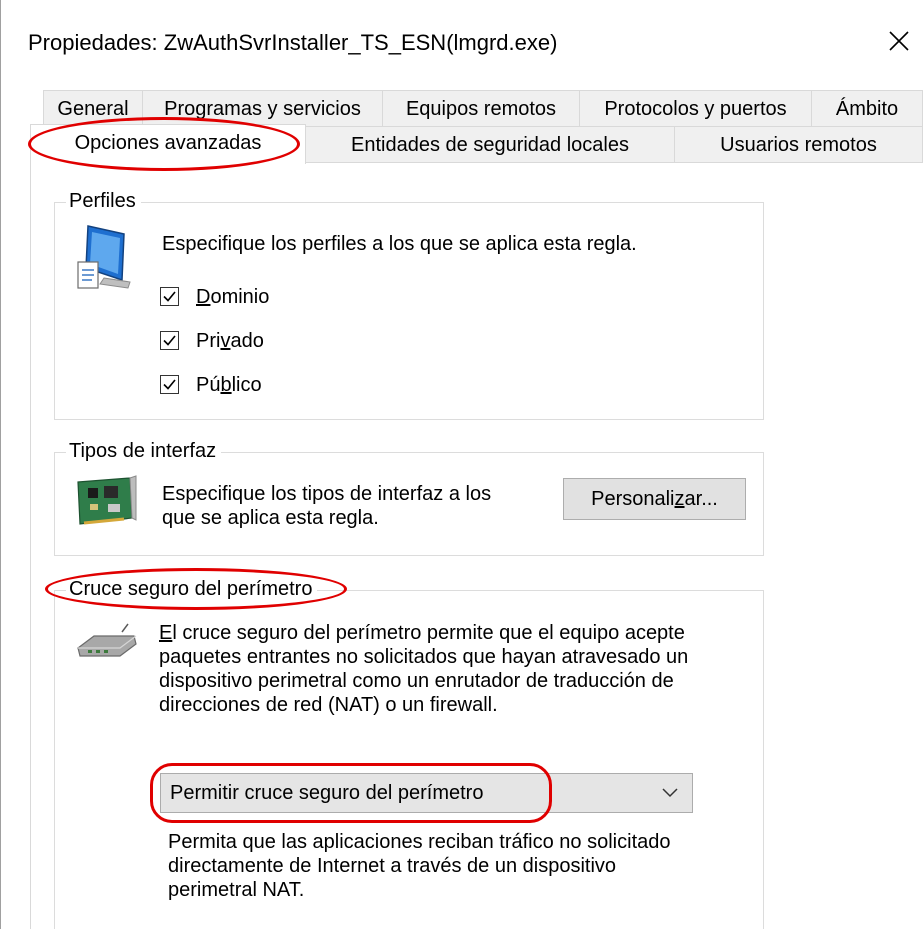 This screenshot has height=929, width=923. I want to click on domain-checkbox, so click(169, 296).